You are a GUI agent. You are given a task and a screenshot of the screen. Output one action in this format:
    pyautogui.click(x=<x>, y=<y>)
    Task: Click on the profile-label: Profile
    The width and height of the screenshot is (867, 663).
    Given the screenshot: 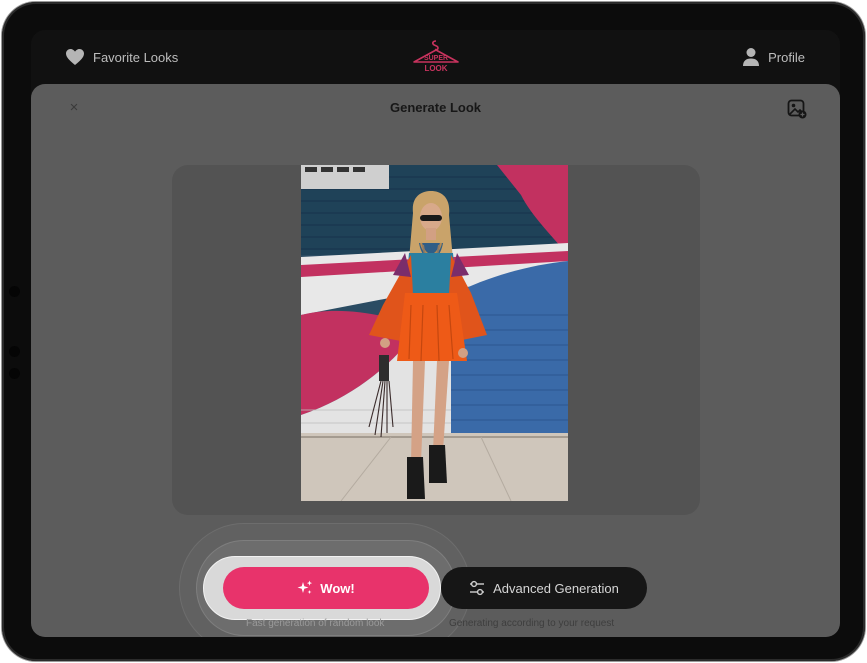 What is the action you would take?
    pyautogui.click(x=786, y=57)
    